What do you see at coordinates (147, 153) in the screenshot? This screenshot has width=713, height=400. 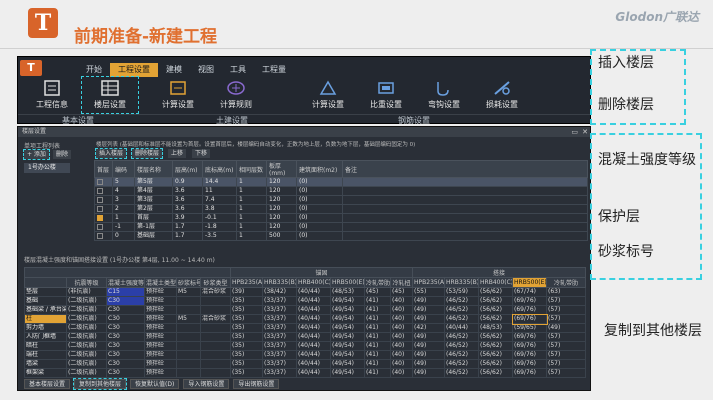 I see `delete-floor-button: 删除楼层` at bounding box center [147, 153].